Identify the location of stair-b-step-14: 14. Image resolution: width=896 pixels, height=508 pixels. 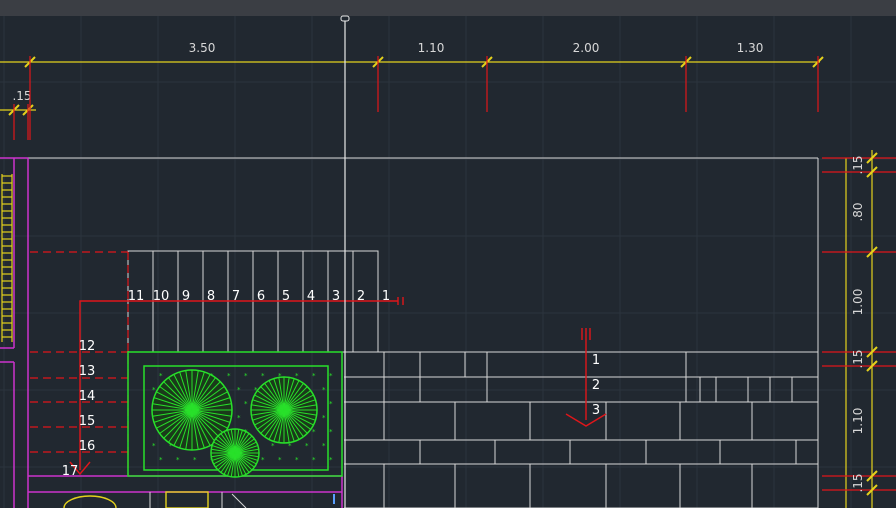
(87, 396).